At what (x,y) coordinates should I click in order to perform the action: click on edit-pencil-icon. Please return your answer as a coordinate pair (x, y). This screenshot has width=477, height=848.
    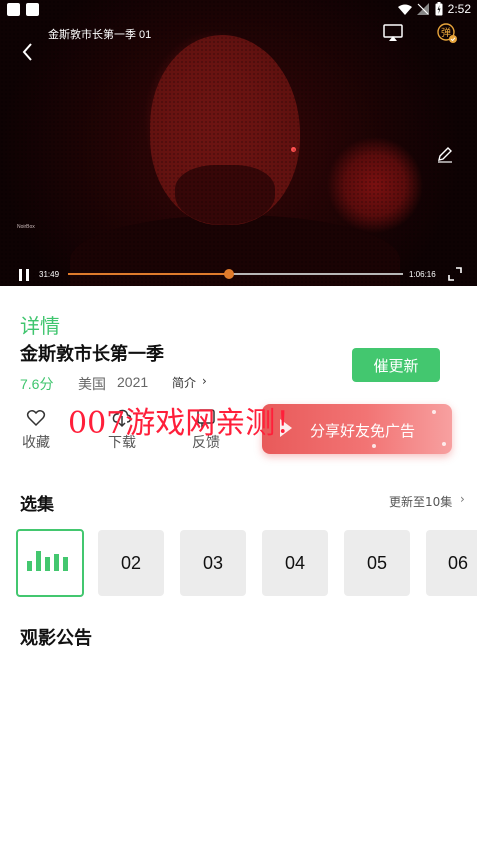
    Looking at the image, I should click on (445, 154).